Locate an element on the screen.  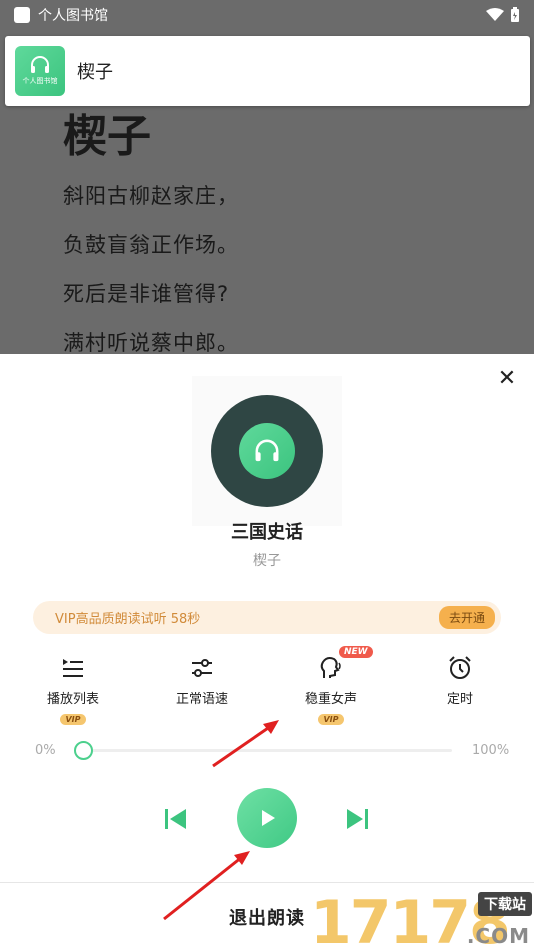
app-notification-card: 个人图书馆 楔子 is located at coordinates (267, 71).